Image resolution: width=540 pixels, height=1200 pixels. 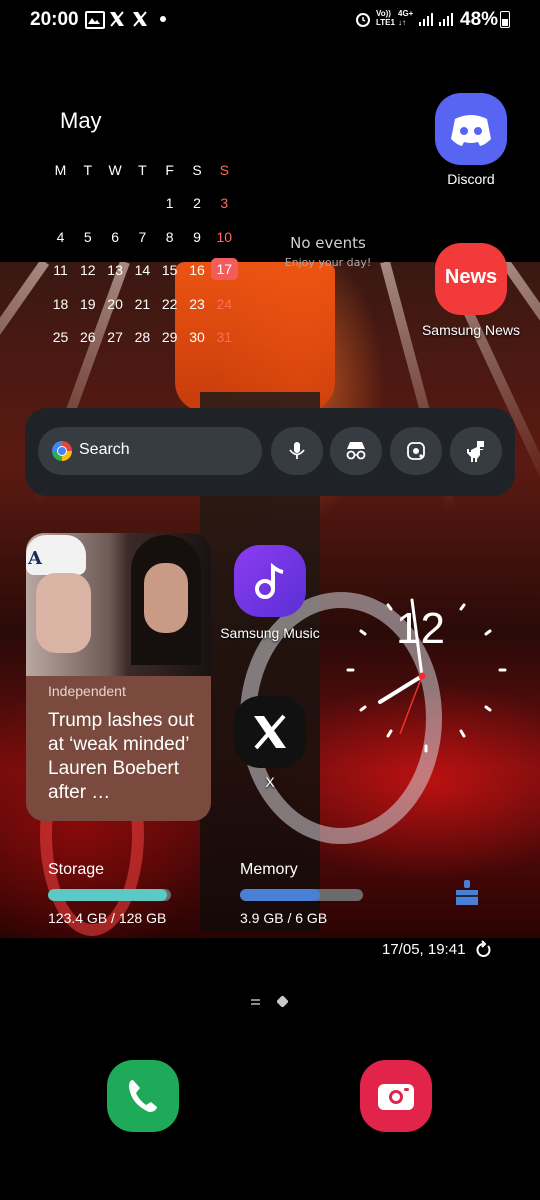 What do you see at coordinates (224, 337) in the screenshot?
I see `calendar-day: 31` at bounding box center [224, 337].